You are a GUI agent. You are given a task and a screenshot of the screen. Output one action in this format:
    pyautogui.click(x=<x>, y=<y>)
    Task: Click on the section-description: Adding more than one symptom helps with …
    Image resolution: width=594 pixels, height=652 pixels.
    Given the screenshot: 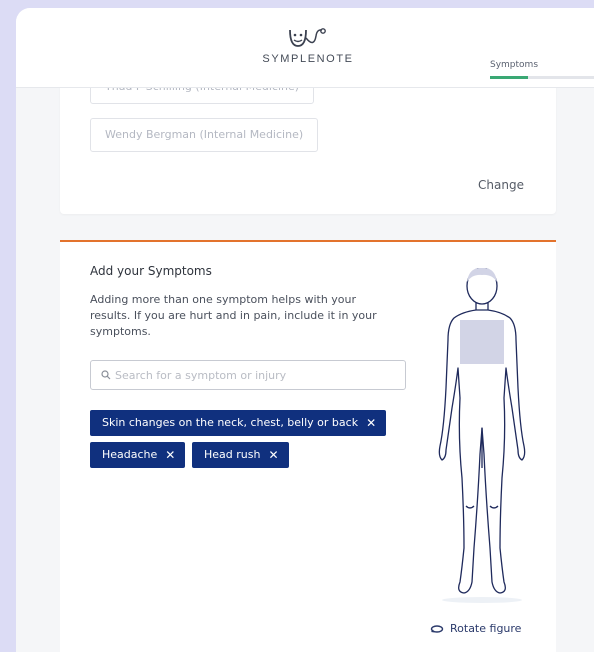 What is the action you would take?
    pyautogui.click(x=233, y=315)
    